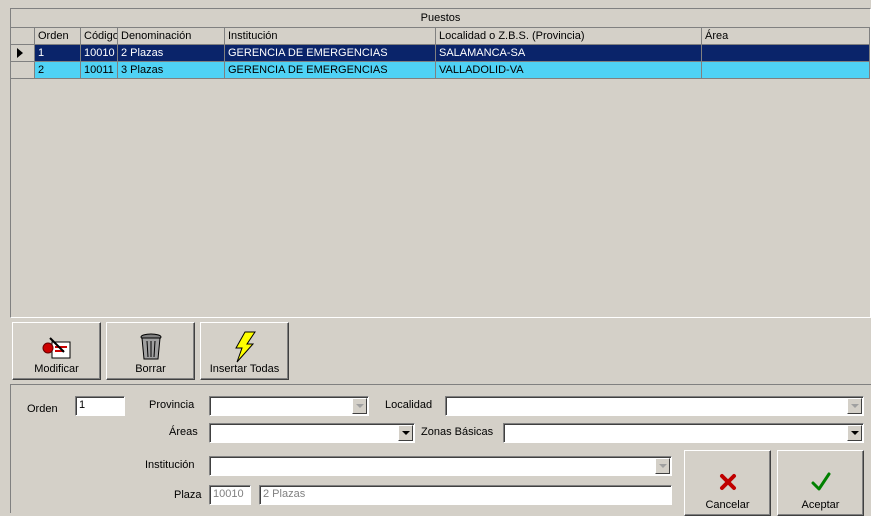 The width and height of the screenshot is (871, 516). What do you see at coordinates (457, 432) in the screenshot?
I see `zonas-basicas-label: Zonas Básicas` at bounding box center [457, 432].